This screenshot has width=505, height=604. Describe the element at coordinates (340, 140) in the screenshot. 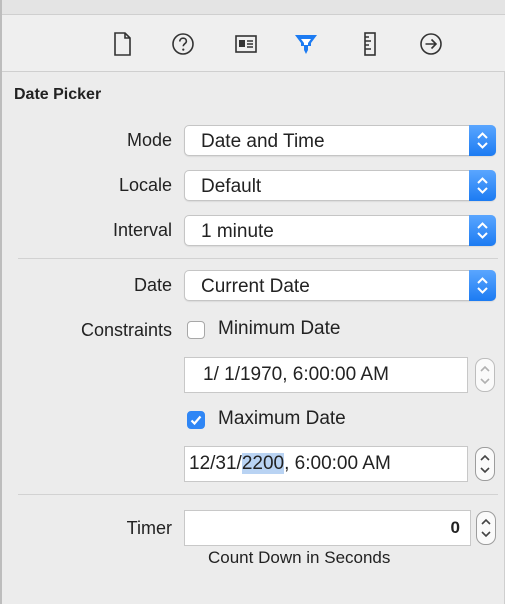

I see `mode-popup: Date and Time` at that location.